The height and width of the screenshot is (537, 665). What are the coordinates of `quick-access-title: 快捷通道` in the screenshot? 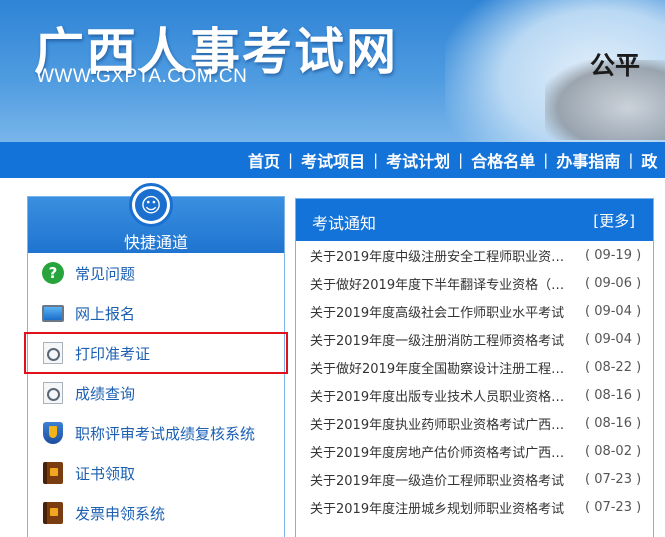 It's located at (155, 242).